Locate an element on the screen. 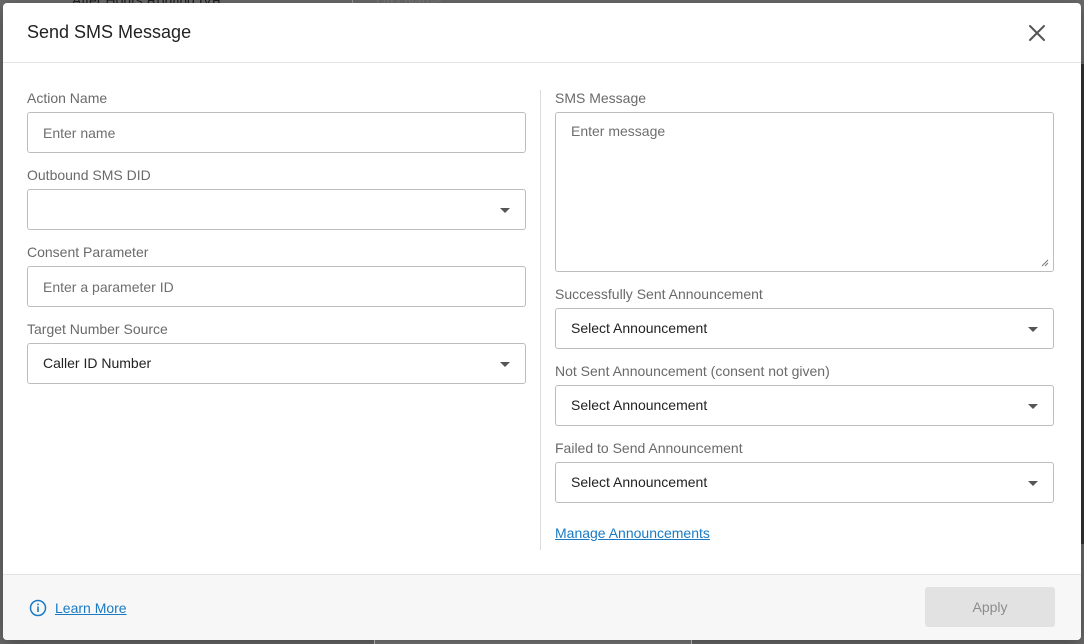 The width and height of the screenshot is (1084, 644). column-divider is located at coordinates (540, 320).